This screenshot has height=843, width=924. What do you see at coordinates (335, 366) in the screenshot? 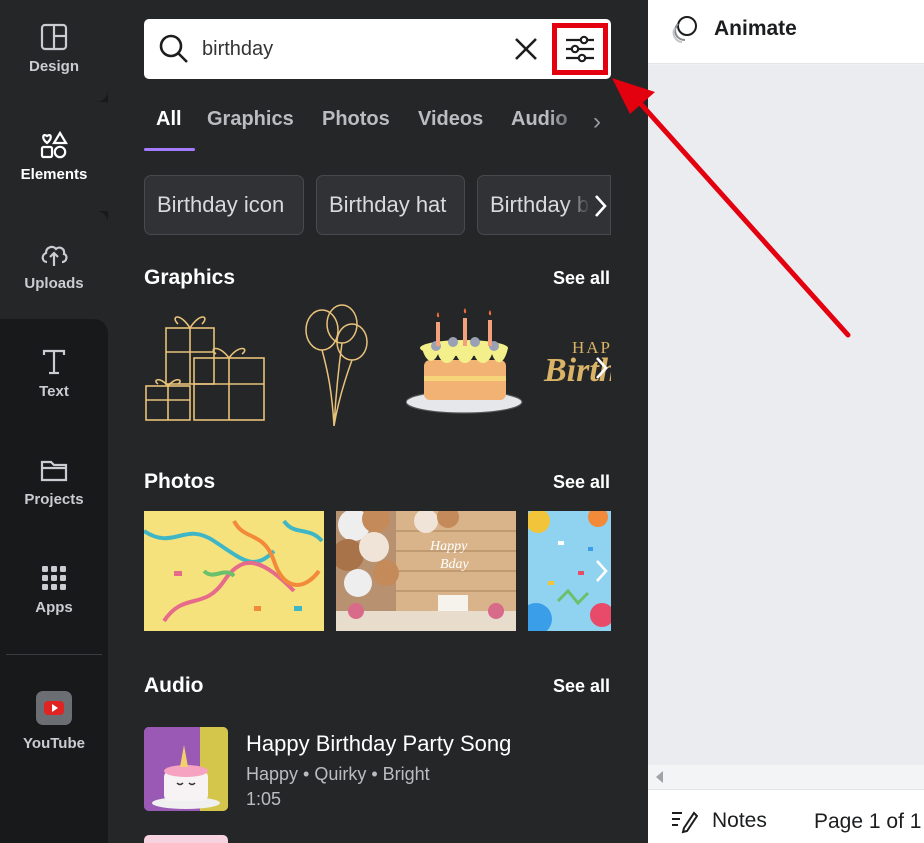
I see `graphic-balloons` at bounding box center [335, 366].